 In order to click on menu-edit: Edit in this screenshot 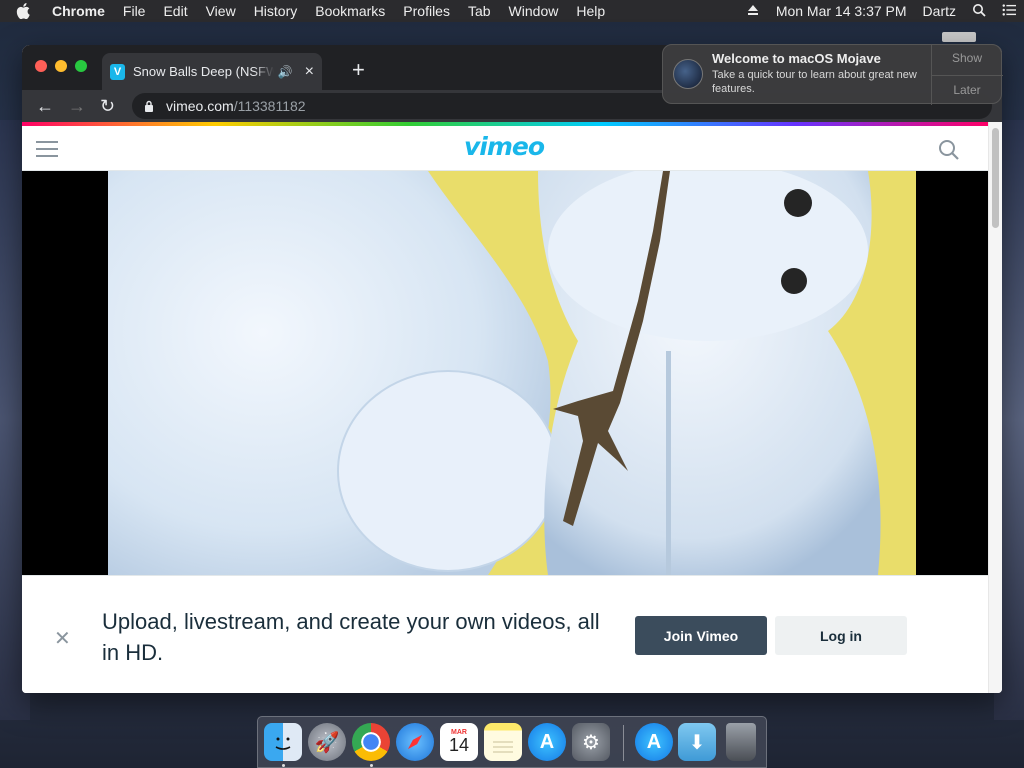, I will do `click(175, 11)`.